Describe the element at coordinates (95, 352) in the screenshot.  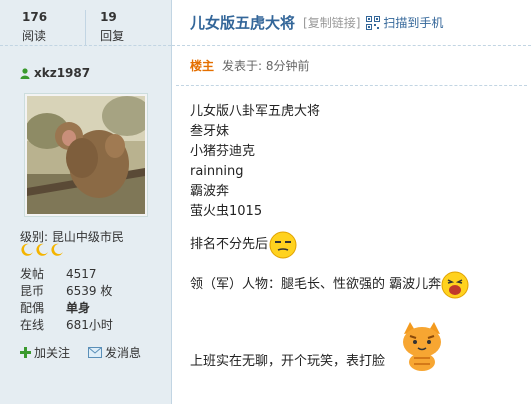
I see `envelope-icon` at that location.